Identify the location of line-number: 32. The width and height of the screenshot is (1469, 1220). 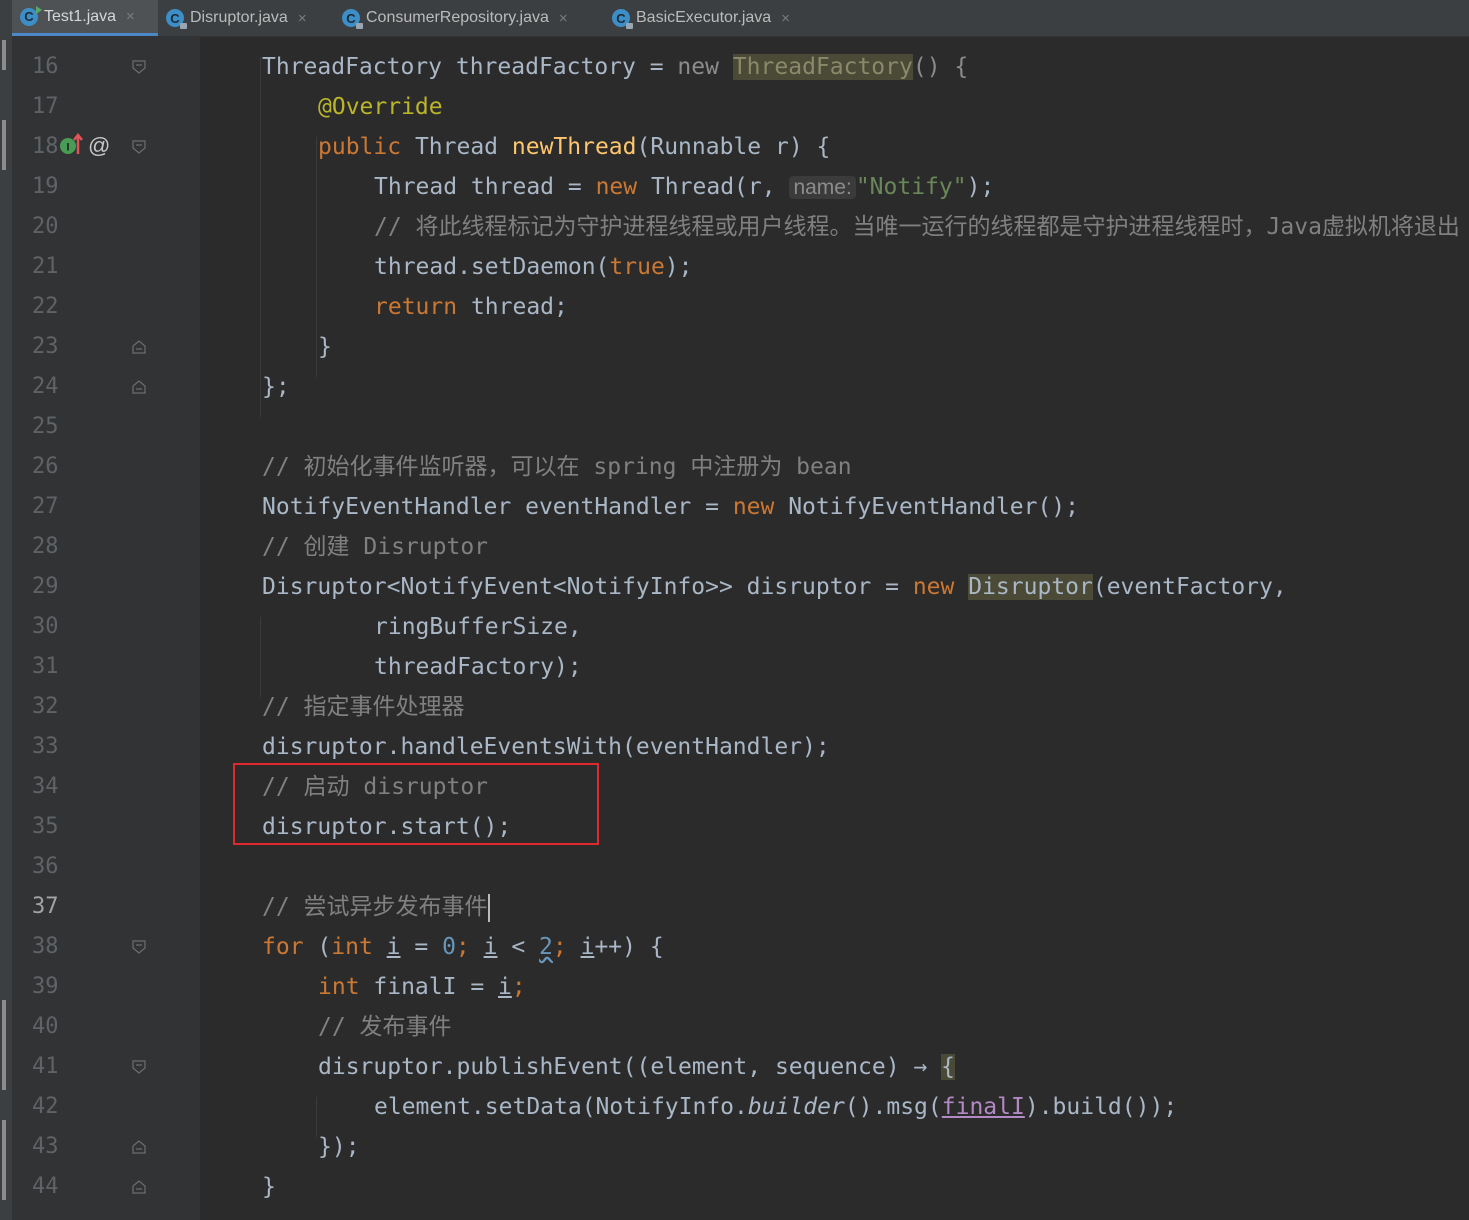
(52, 707).